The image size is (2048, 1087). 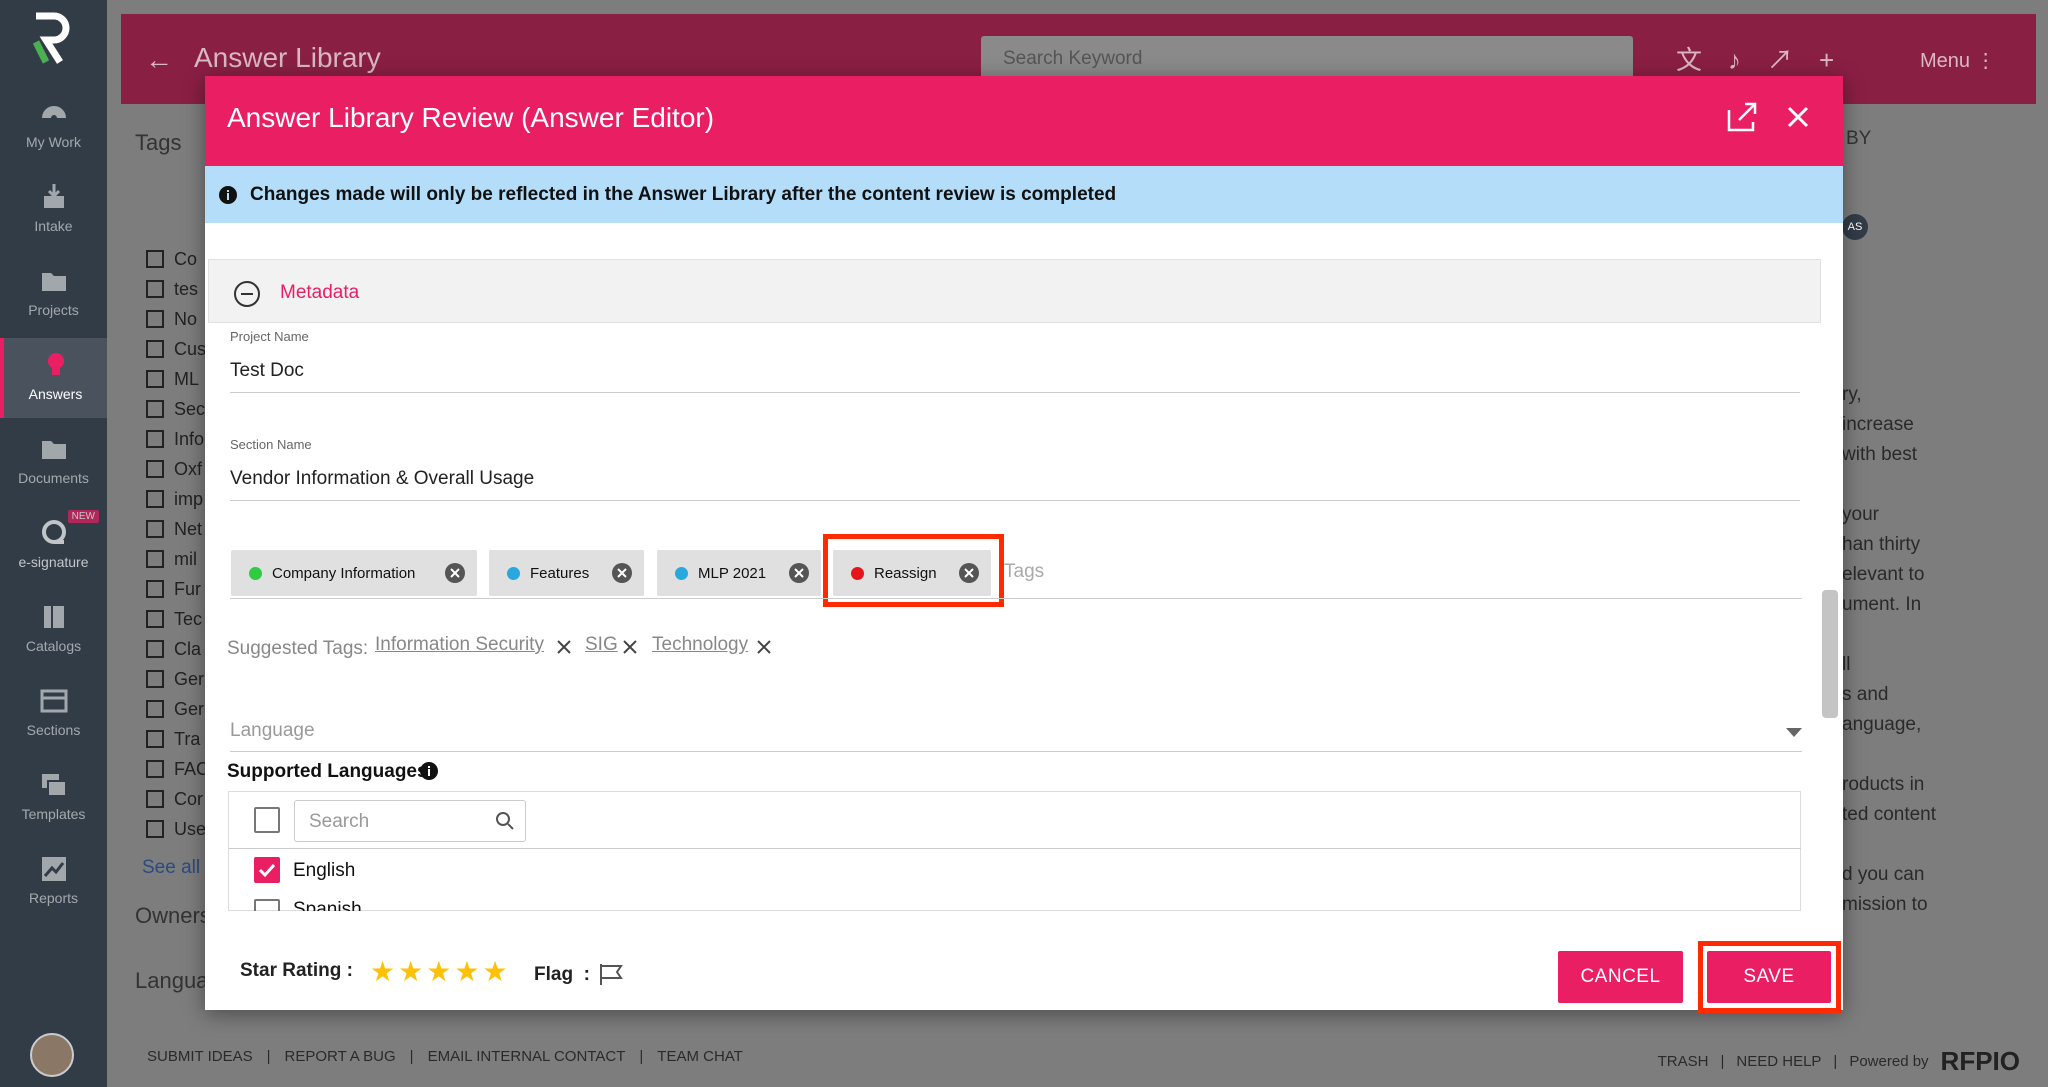 I want to click on user-avatar, so click(x=52, y=1055).